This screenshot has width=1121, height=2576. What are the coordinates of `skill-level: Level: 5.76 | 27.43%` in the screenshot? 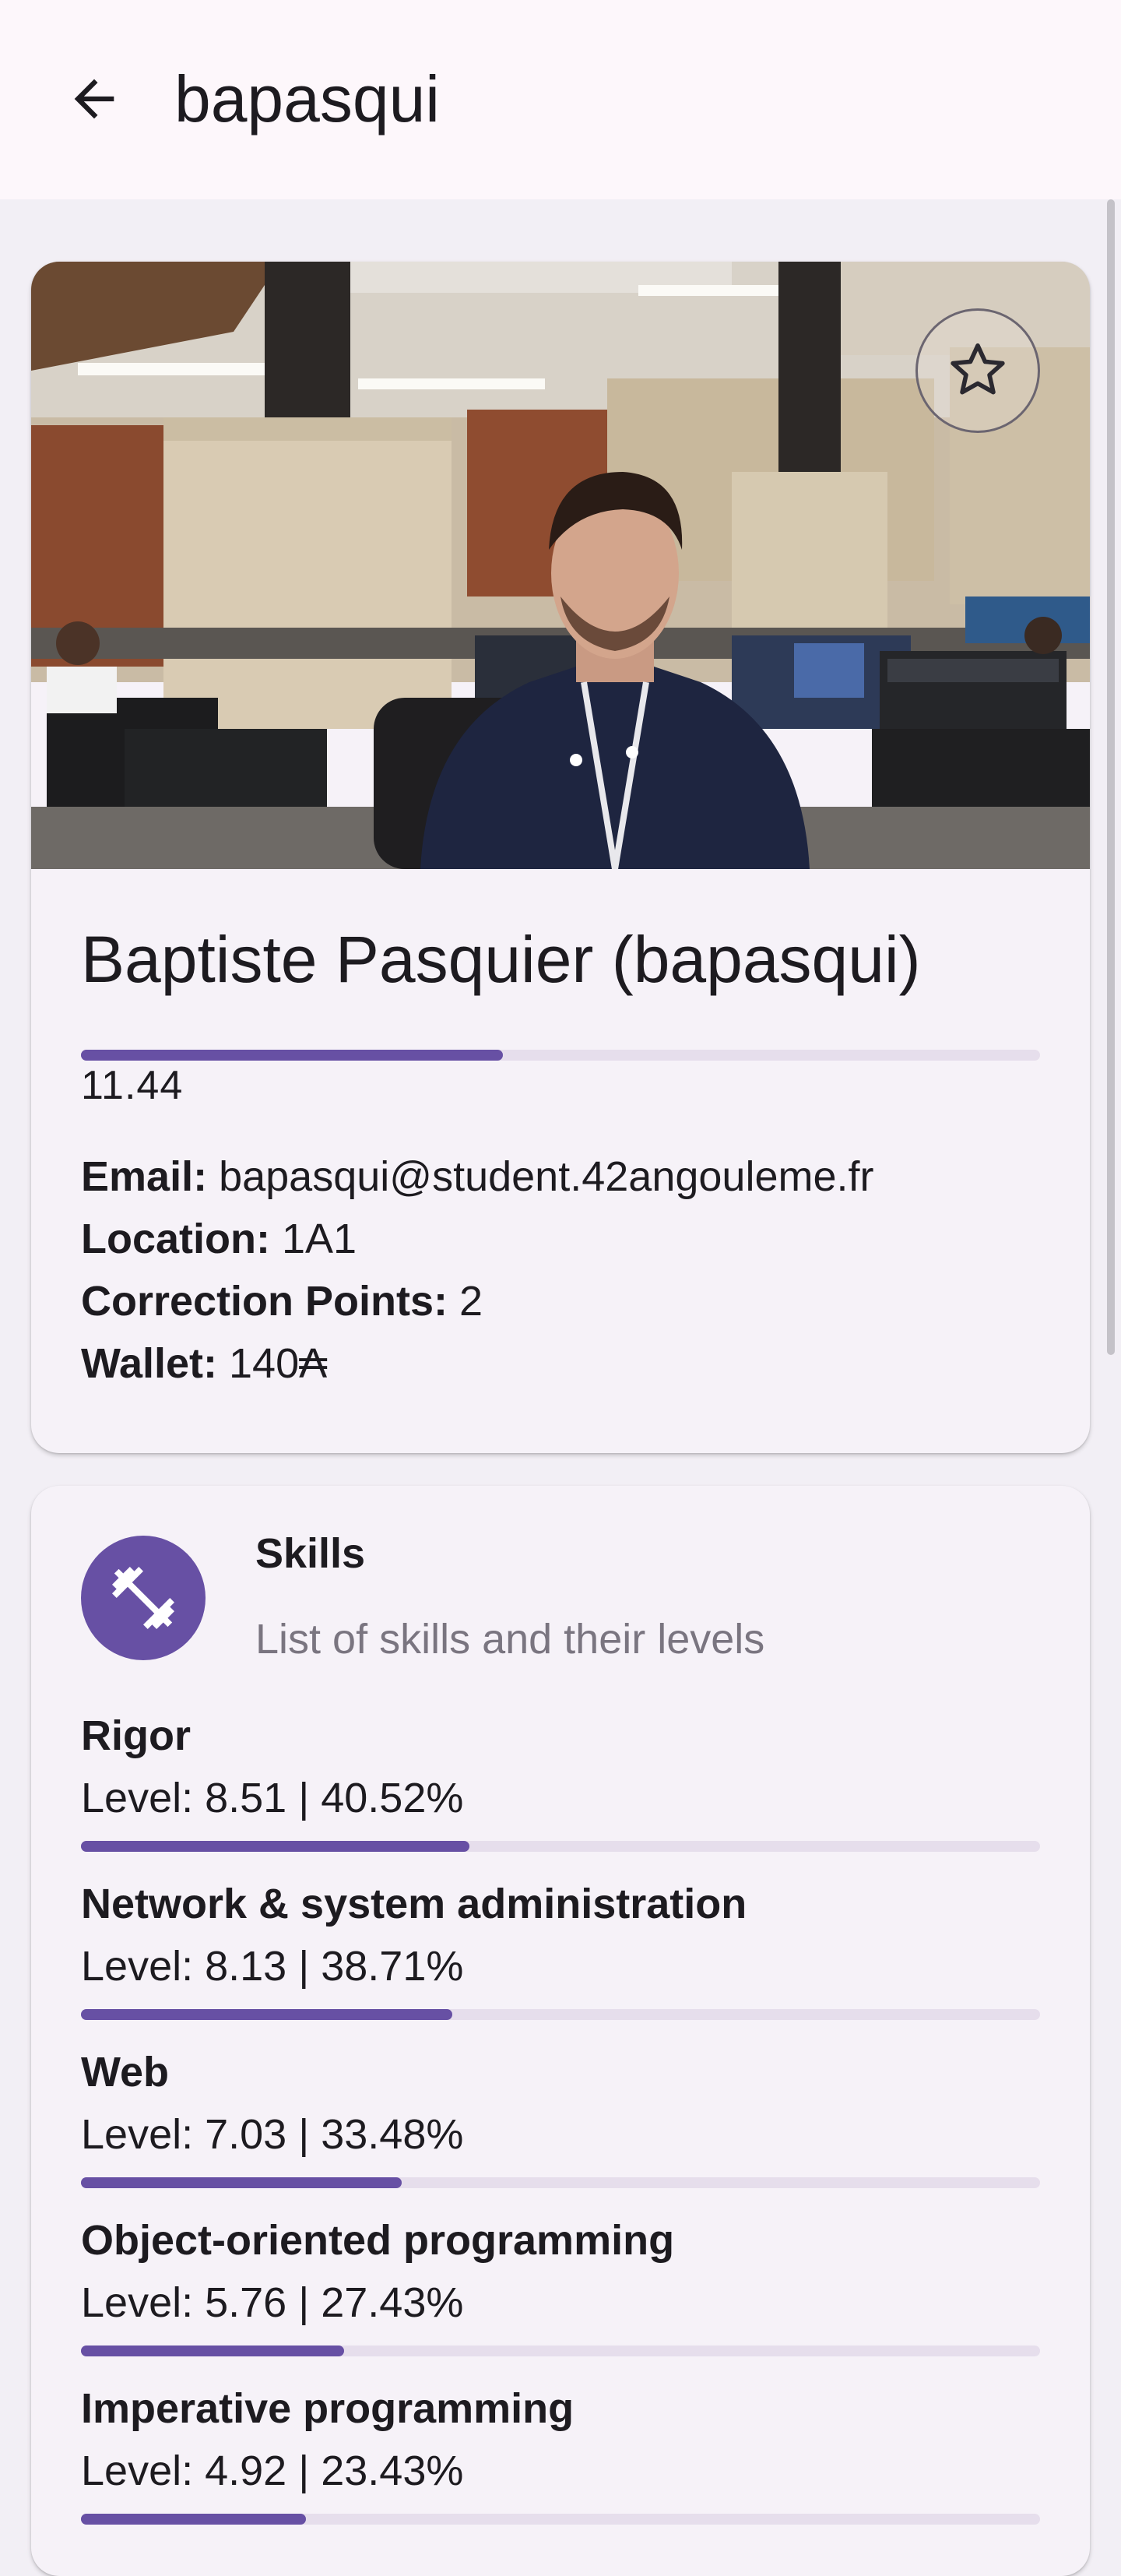 It's located at (272, 2302).